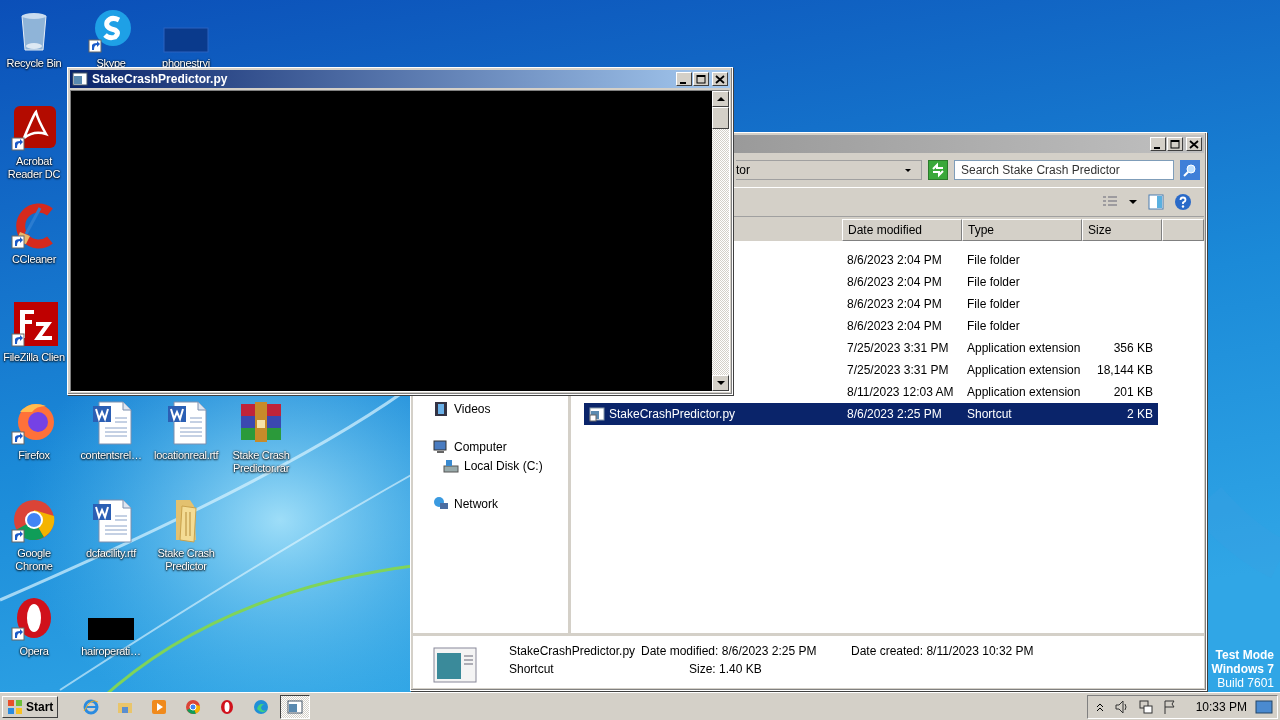 The height and width of the screenshot is (720, 1280). I want to click on watermark-text: Test Mode, so click(1244, 655).